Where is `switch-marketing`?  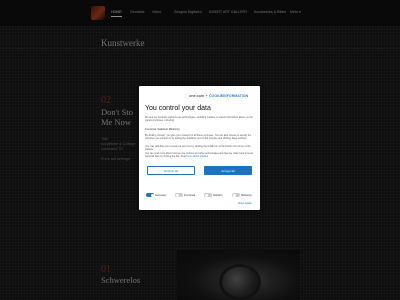
switch-marketing is located at coordinates (236, 195).